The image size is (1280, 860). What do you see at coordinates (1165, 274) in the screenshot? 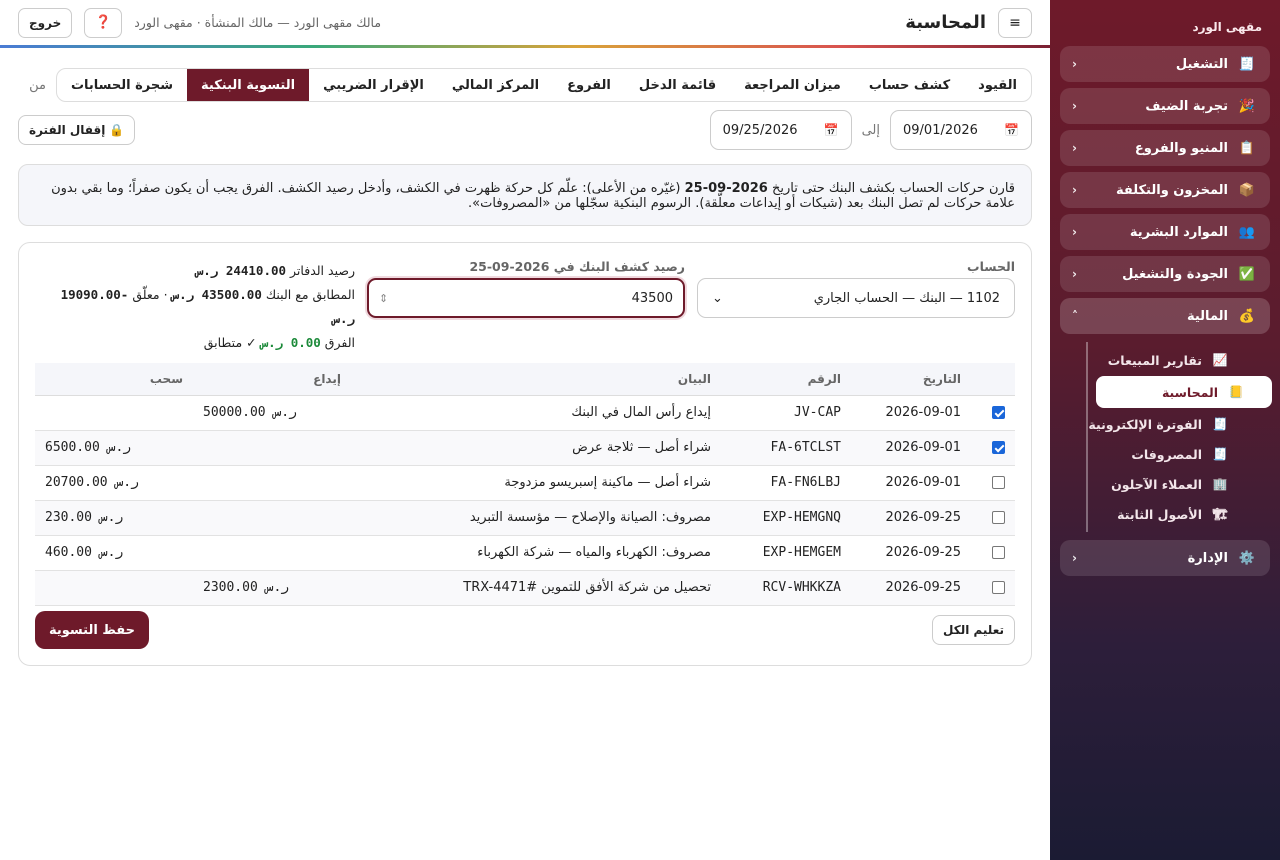
I see `nav-group-quality: ✅ الجودة والتشغيل ‹` at bounding box center [1165, 274].